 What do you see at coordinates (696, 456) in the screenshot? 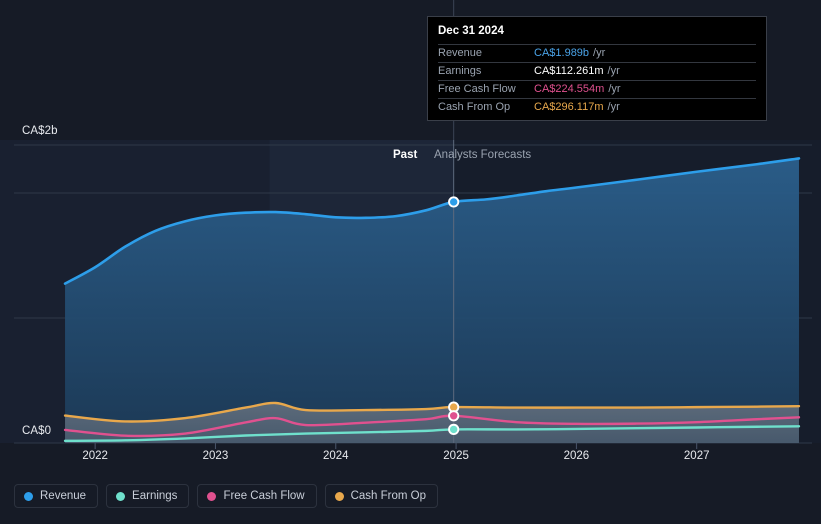
I see `x-axis-tick-2027: 2027` at bounding box center [696, 456].